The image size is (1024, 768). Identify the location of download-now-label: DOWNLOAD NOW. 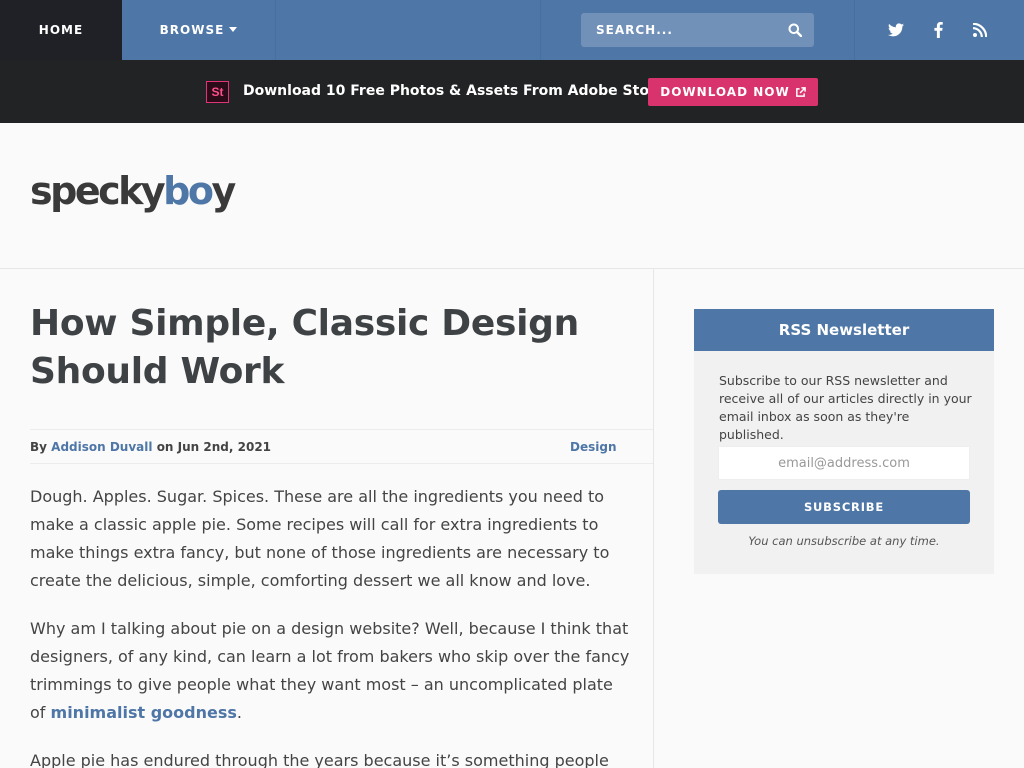
(725, 92).